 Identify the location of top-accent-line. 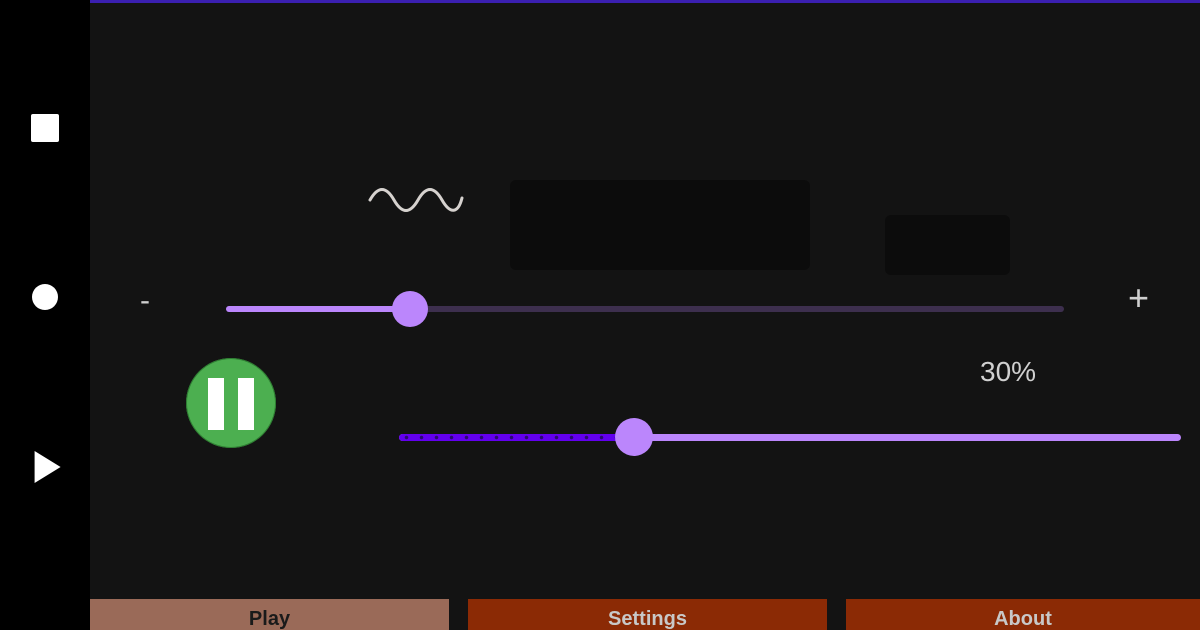
(645, 1).